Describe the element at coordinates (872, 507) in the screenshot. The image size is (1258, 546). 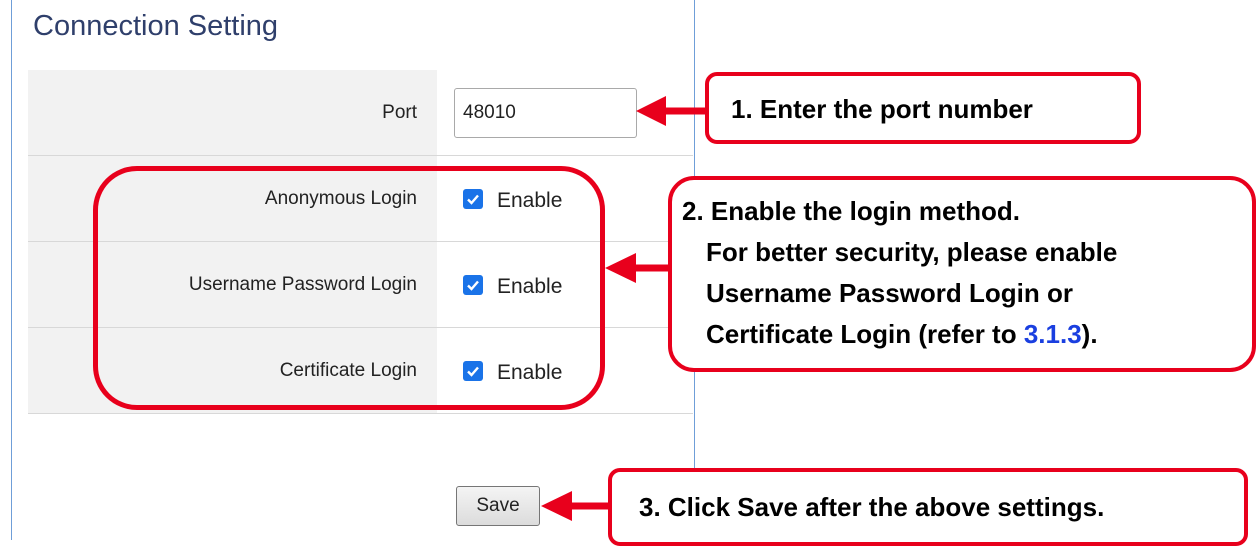
I see `callout-step-3-text: 3. Click Save after the above settings.` at that location.